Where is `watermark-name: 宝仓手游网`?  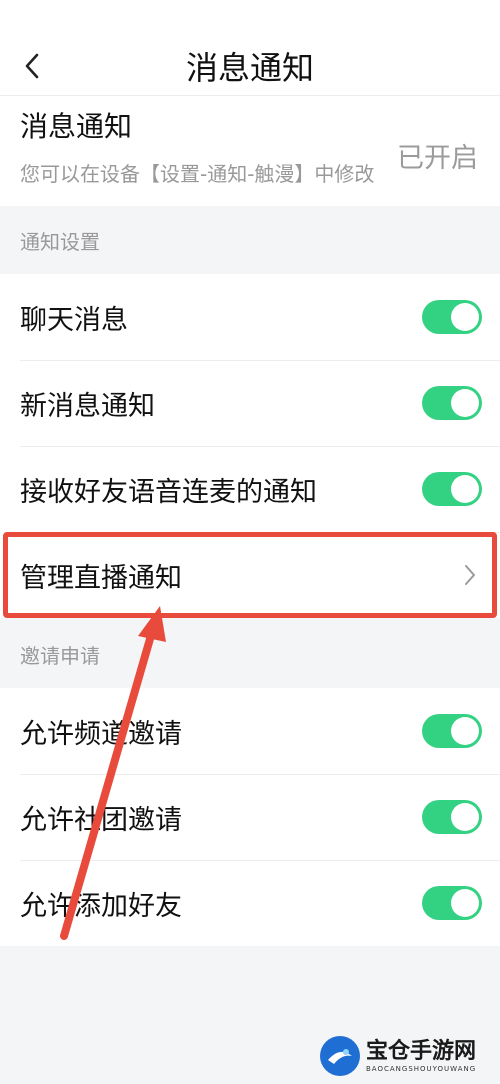
watermark-name: 宝仓手游网 is located at coordinates (421, 1051).